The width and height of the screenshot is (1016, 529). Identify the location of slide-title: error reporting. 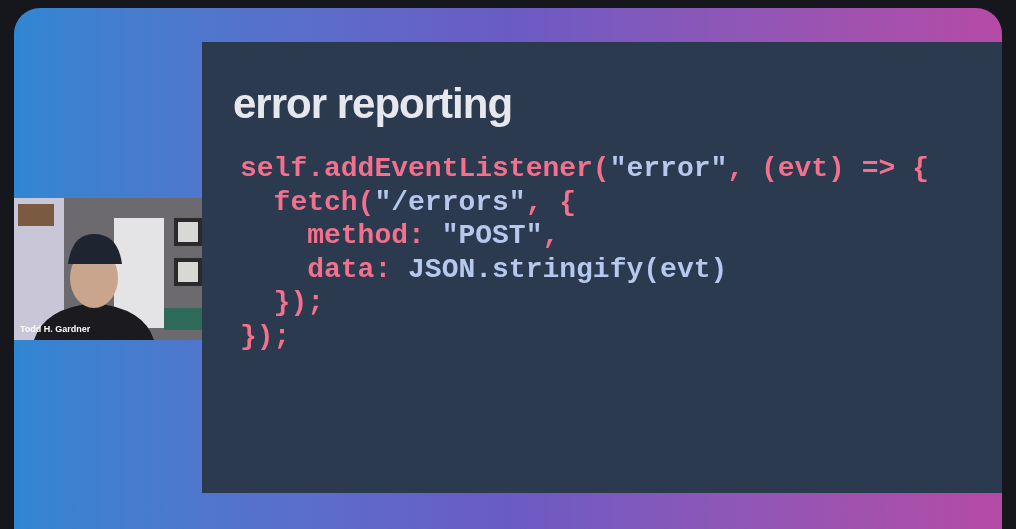
(373, 104).